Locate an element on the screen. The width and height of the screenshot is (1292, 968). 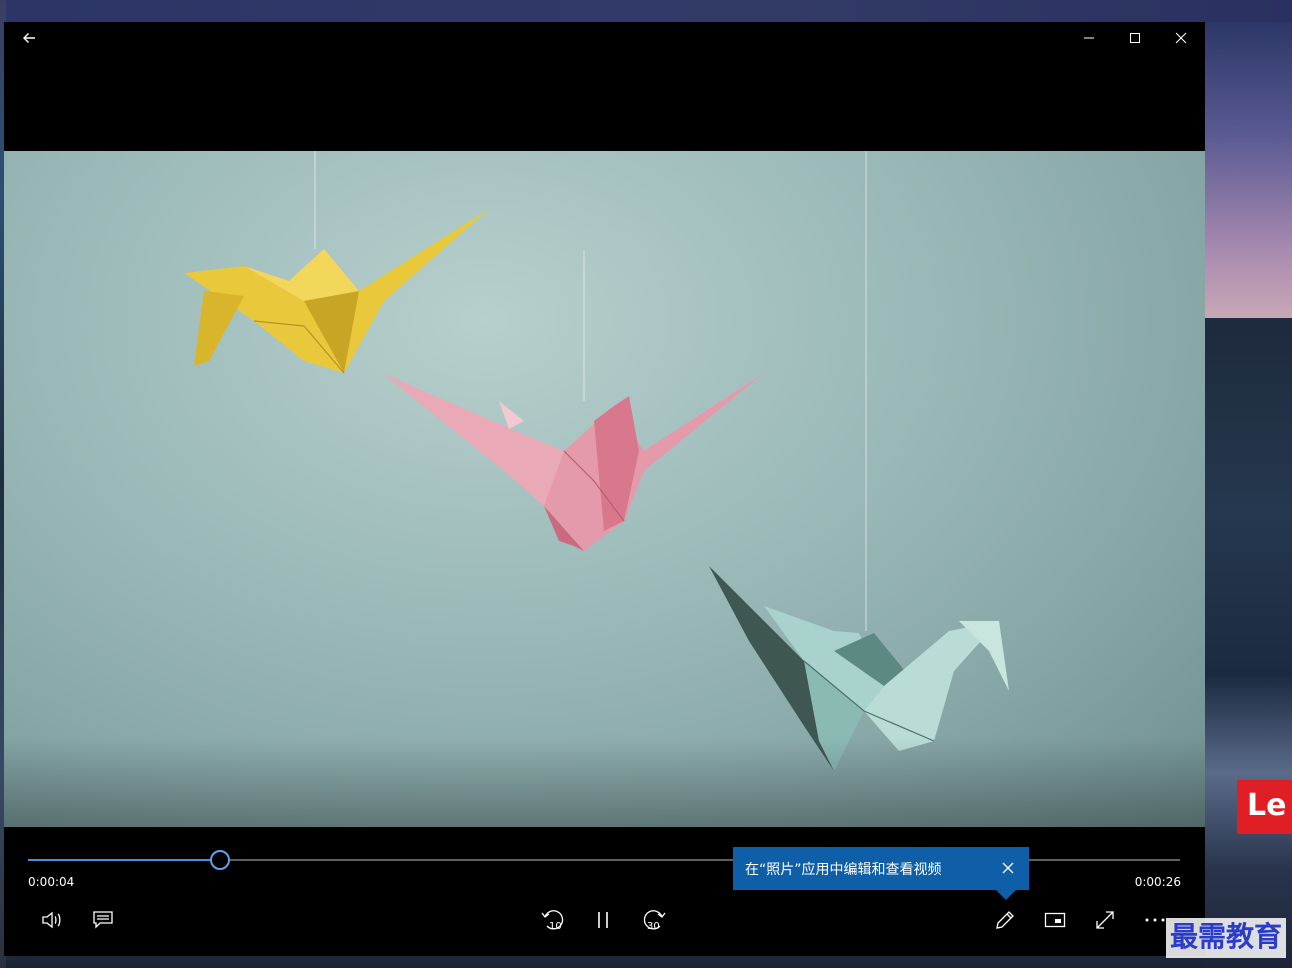
maximize-button is located at coordinates (1135, 38).